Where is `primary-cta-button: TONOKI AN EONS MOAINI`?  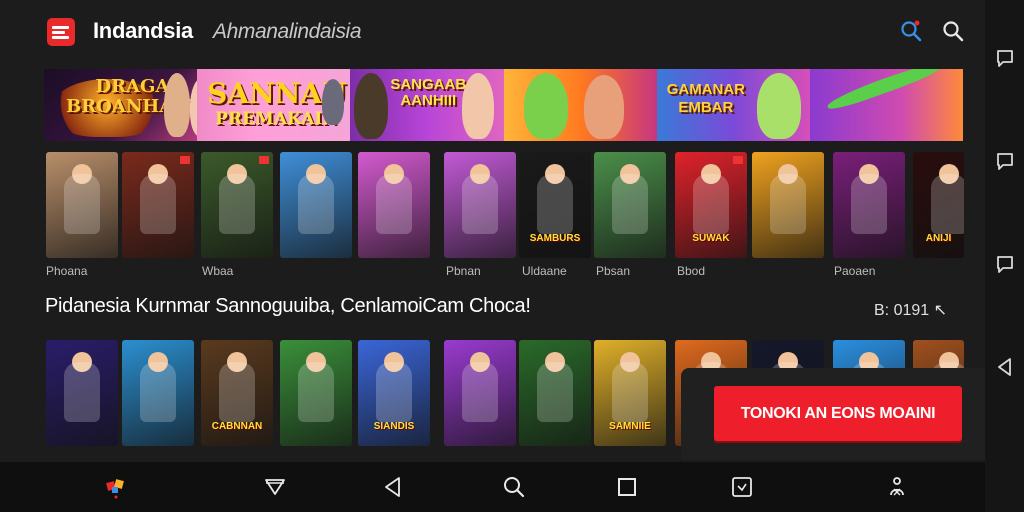
primary-cta-button: TONOKI AN EONS MOAINI is located at coordinates (838, 413).